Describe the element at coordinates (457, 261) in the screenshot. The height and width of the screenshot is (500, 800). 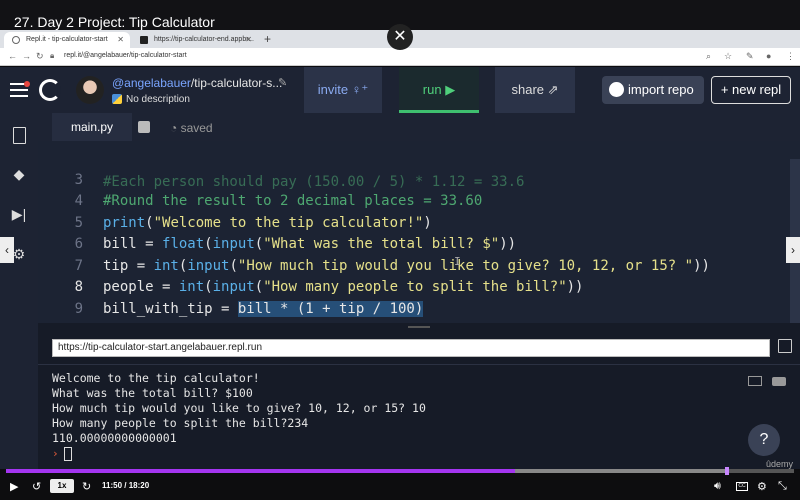
I see `text-cursor-icon: I` at that location.